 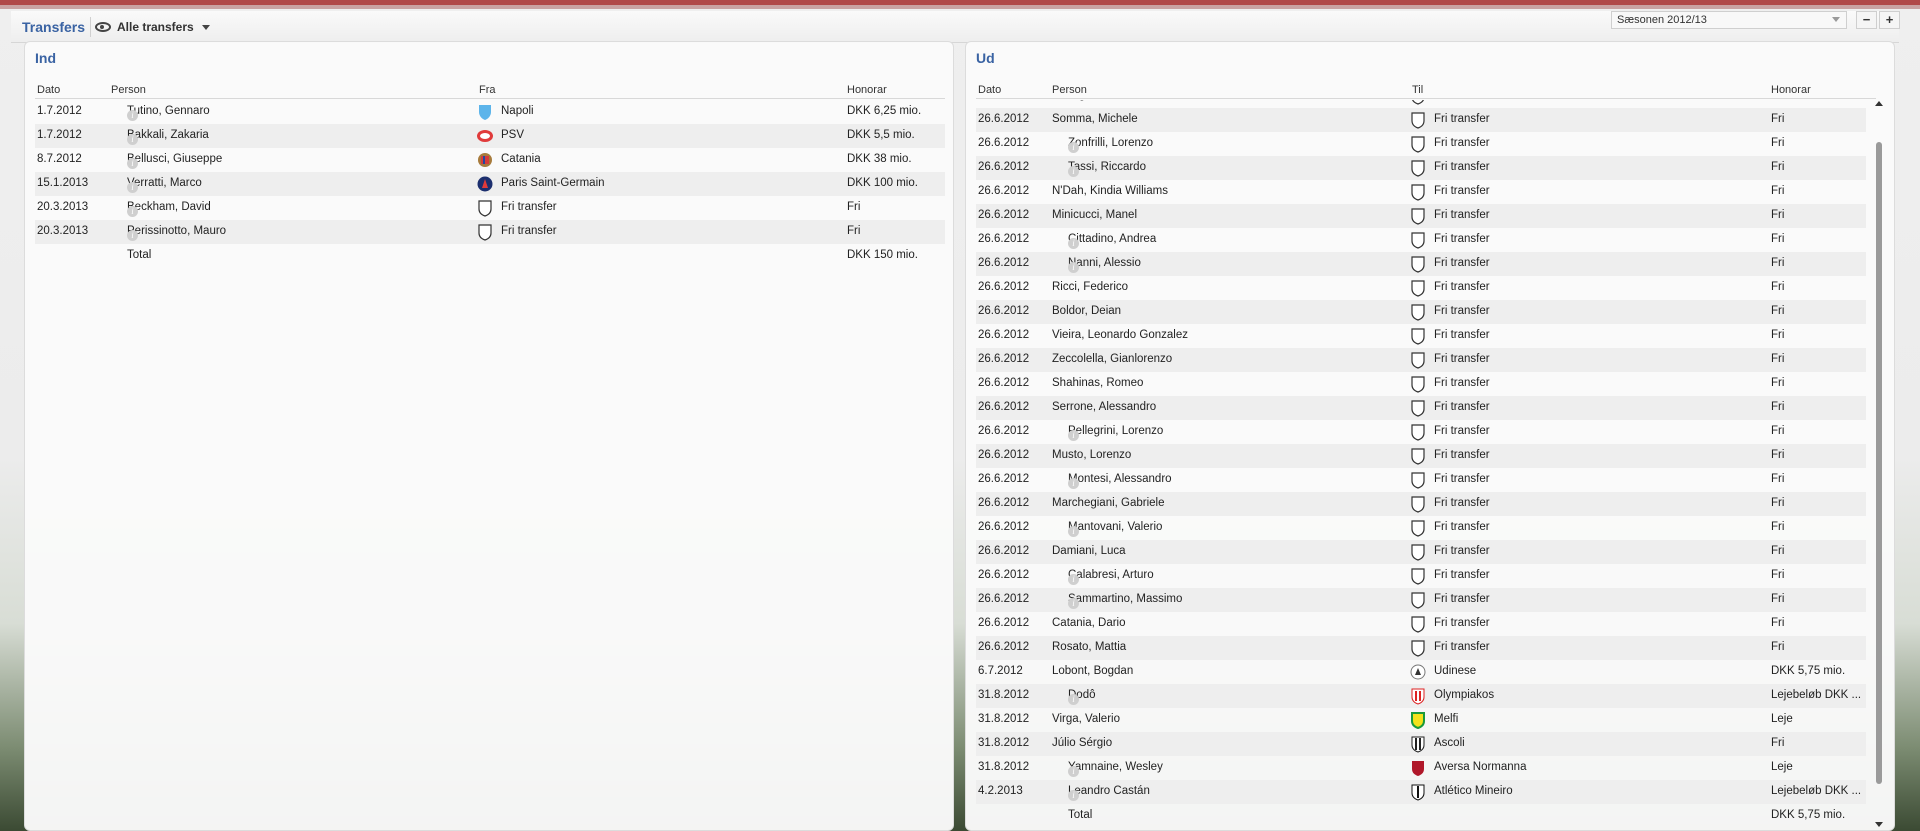 I want to click on player-name-link: Catania, Dario, so click(x=1089, y=623).